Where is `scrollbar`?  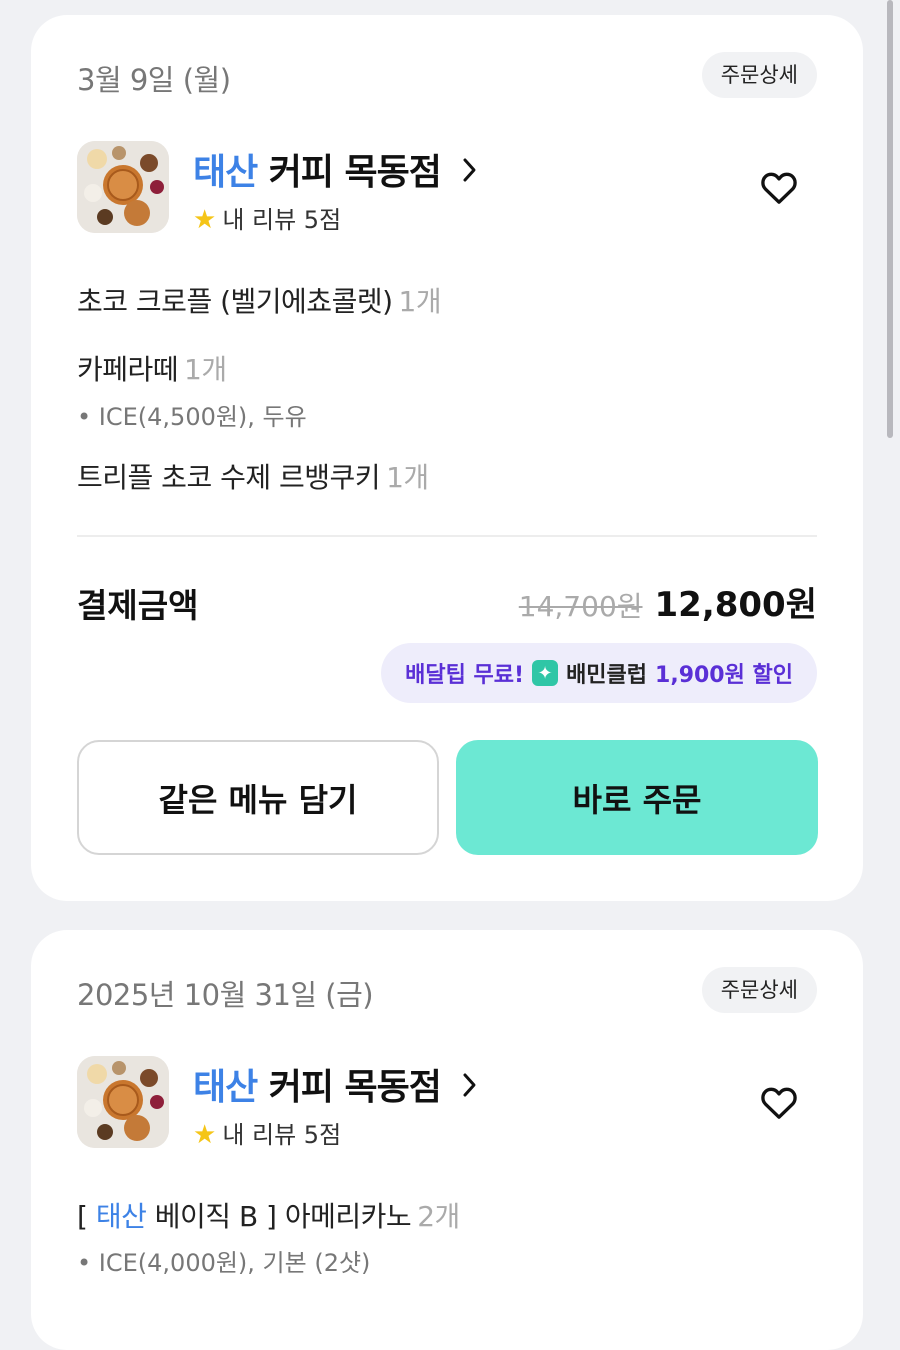
scrollbar is located at coordinates (890, 219).